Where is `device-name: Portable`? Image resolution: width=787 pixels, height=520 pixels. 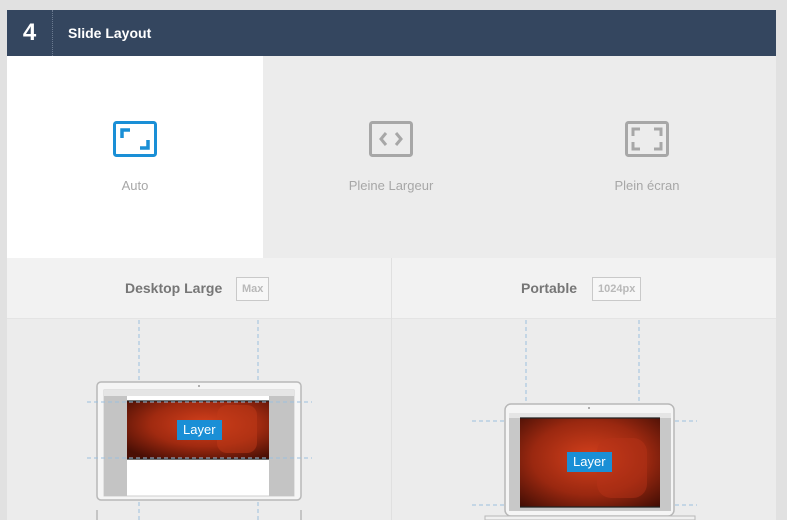 device-name: Portable is located at coordinates (549, 288).